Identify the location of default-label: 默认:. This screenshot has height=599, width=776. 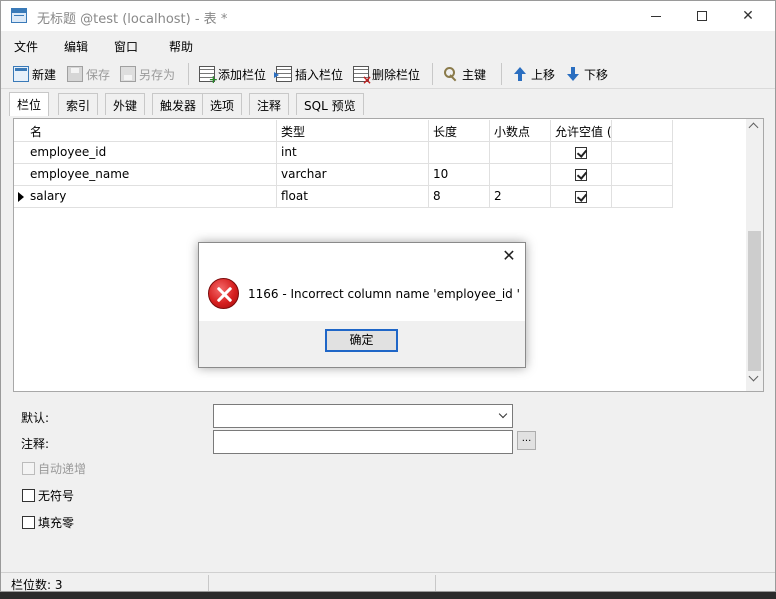
(35, 418).